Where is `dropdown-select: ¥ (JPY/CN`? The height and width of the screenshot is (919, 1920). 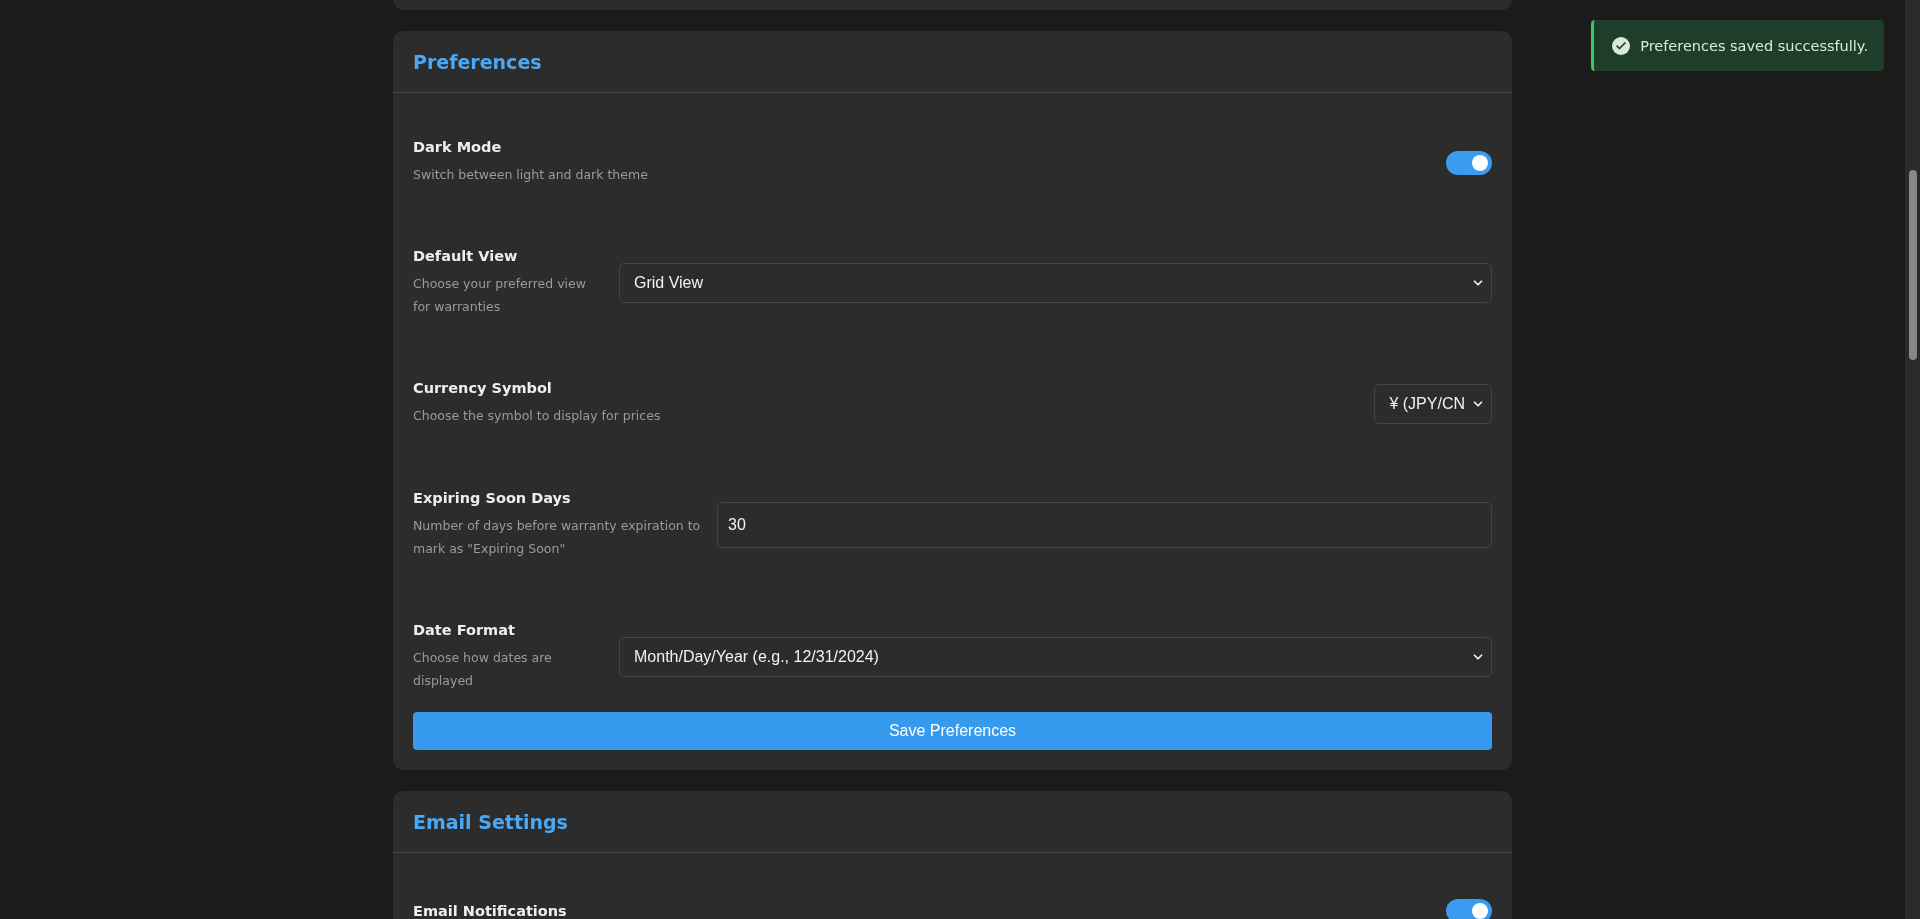 dropdown-select: ¥ (JPY/CN is located at coordinates (1433, 403).